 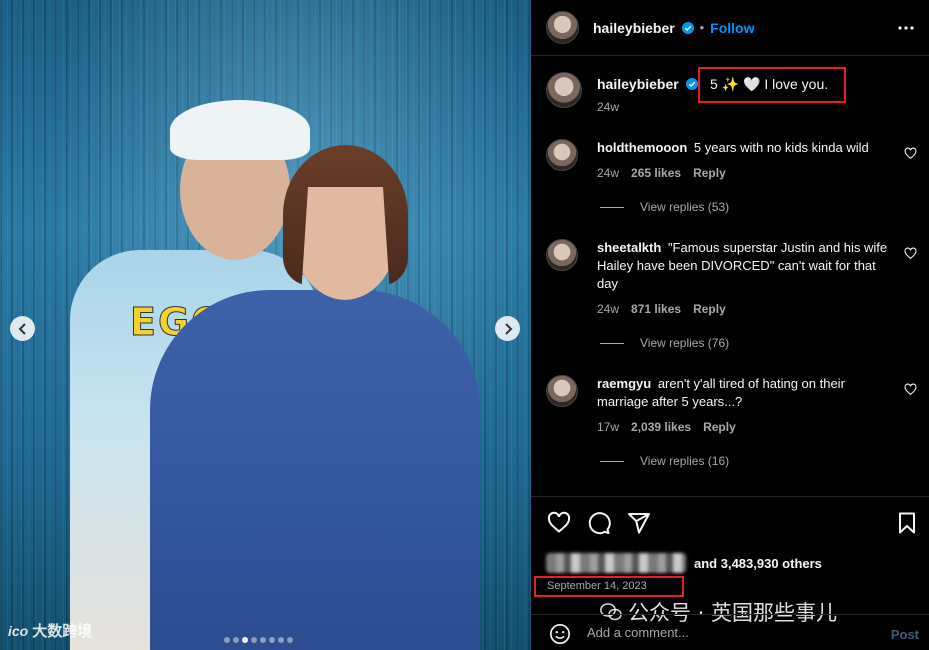 I want to click on comment-meta: 24w 265 likes Reply, so click(x=661, y=173).